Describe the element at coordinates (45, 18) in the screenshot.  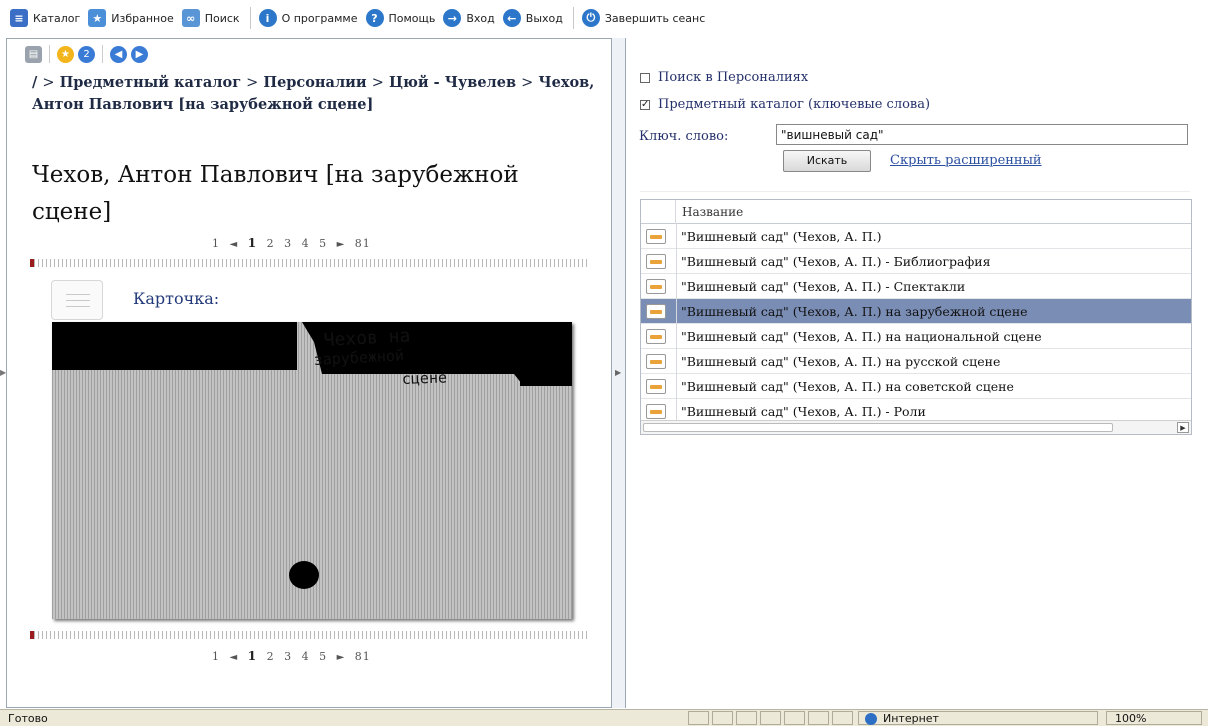
I see `toolbar-catalog: ≡ Каталог` at that location.